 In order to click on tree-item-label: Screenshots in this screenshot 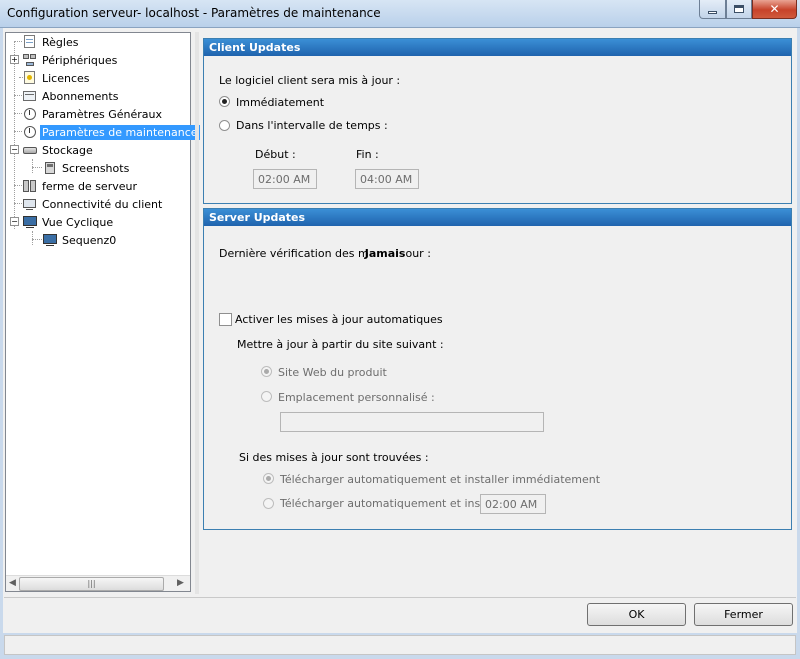, I will do `click(96, 168)`.